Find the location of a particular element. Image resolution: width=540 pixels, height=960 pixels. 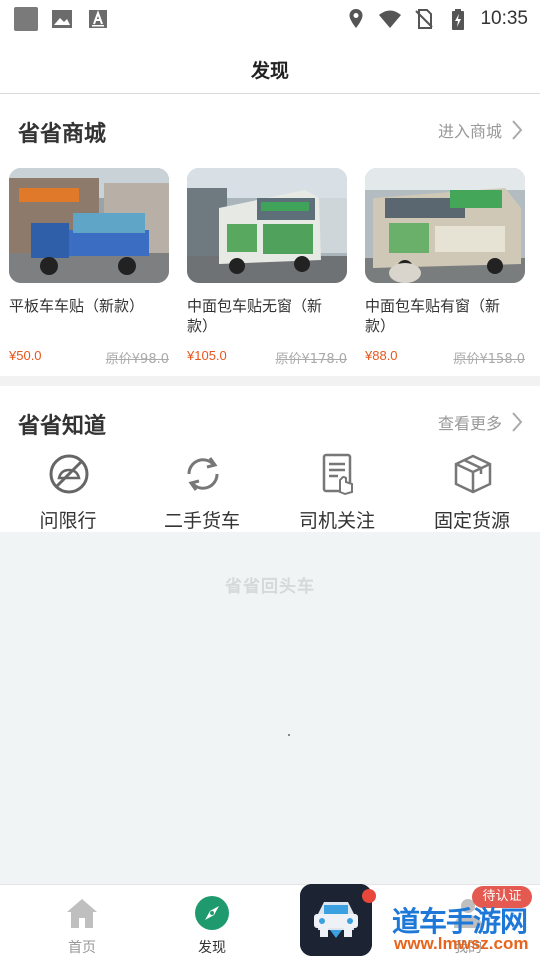

product-name: 中面包车贴无窗（新款） is located at coordinates (255, 316).